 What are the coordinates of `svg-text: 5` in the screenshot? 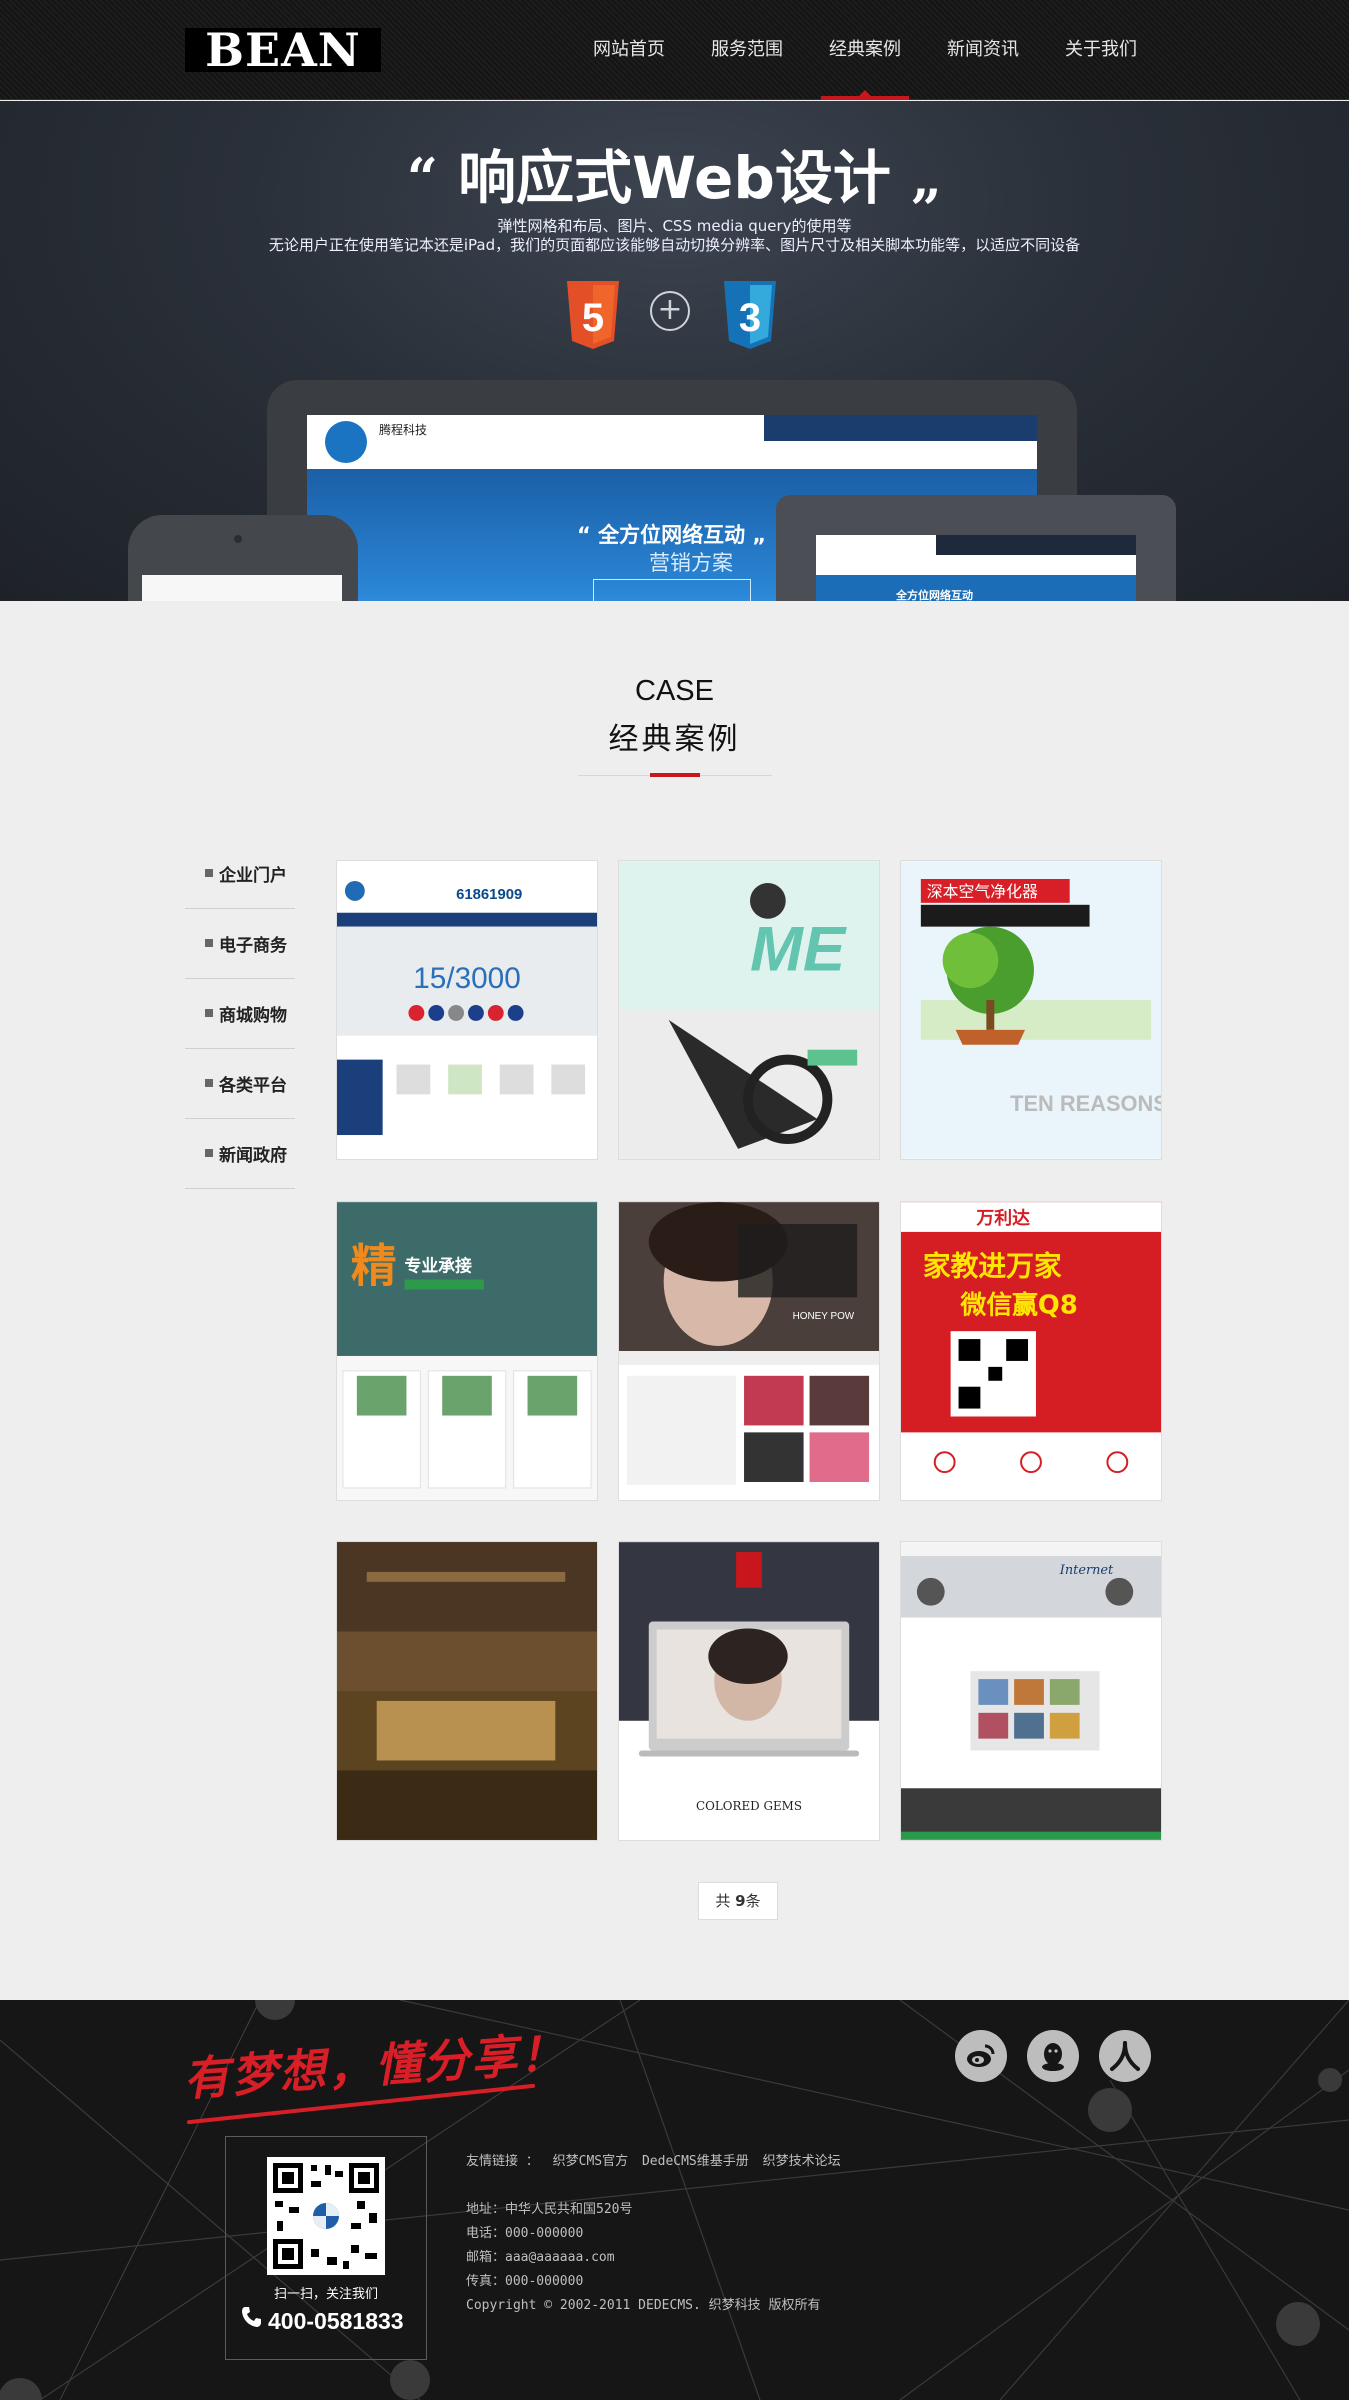 It's located at (593, 318).